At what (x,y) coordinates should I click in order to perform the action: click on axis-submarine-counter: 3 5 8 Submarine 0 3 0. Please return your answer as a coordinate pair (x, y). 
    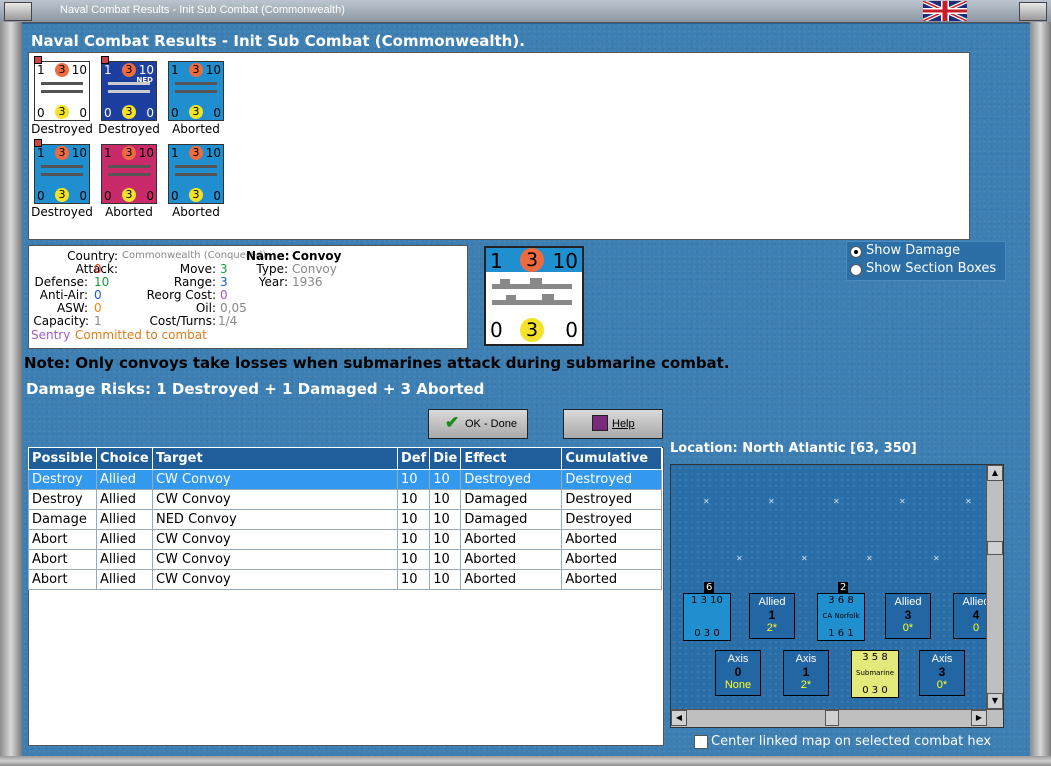
    Looking at the image, I should click on (875, 674).